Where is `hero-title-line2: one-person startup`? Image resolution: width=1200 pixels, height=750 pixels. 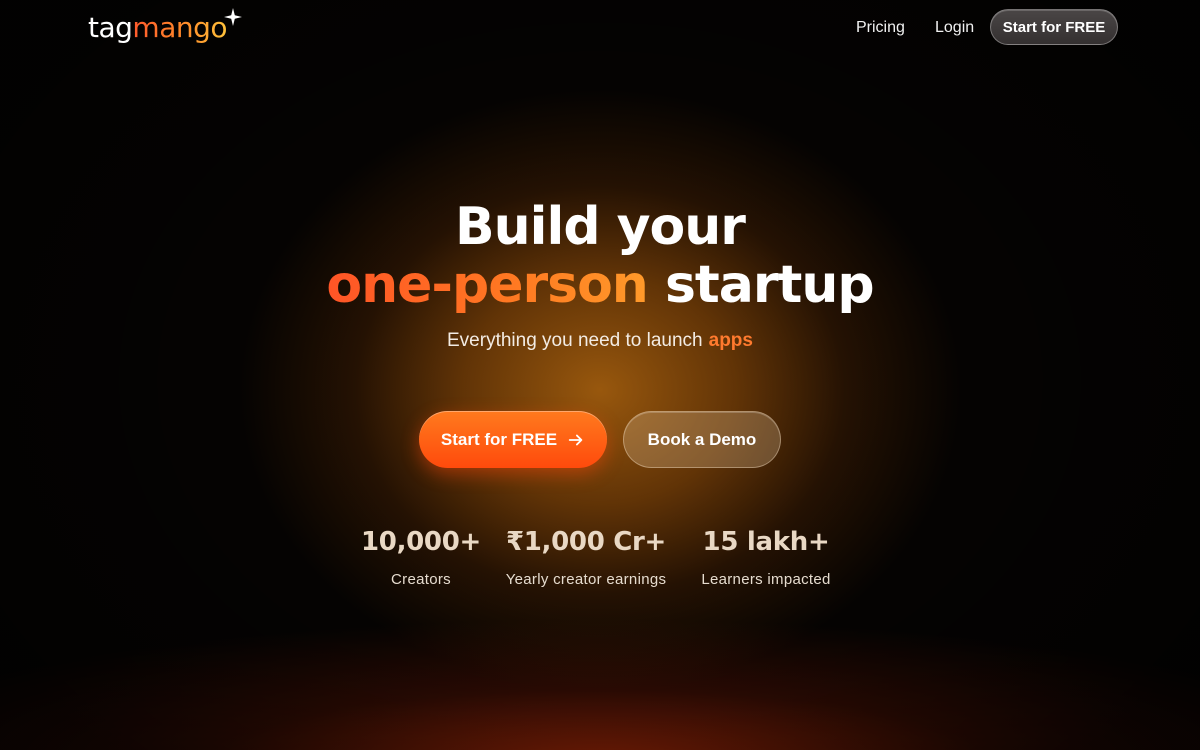 hero-title-line2: one-person startup is located at coordinates (600, 285).